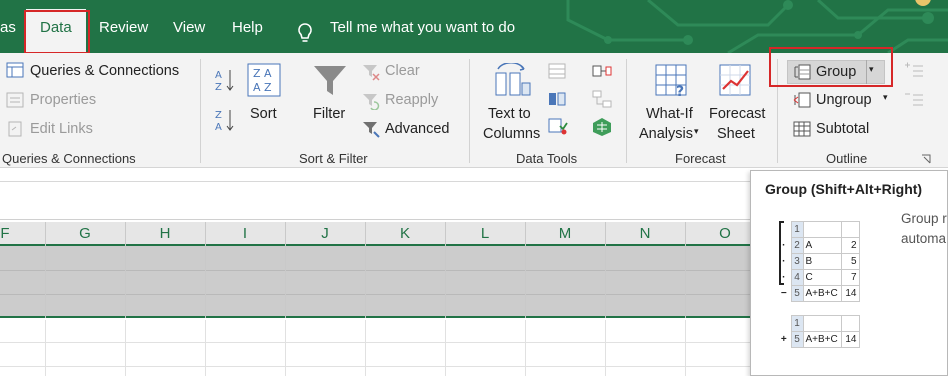 This screenshot has height=376, width=948. Describe the element at coordinates (783, 293) in the screenshot. I see `outline-control: −` at that location.